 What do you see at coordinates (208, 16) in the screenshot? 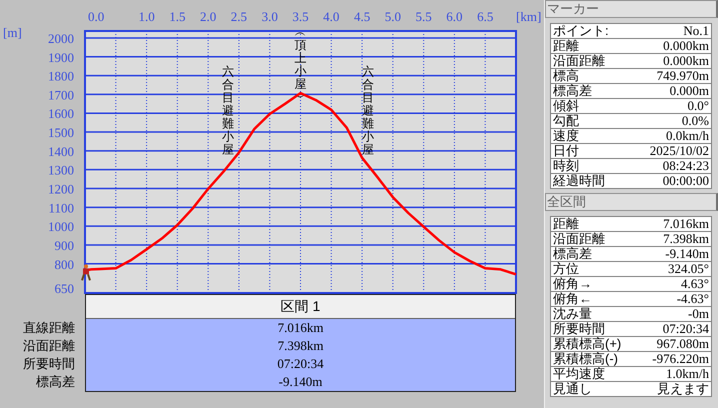
I see `x-tick-label: 2.0` at bounding box center [208, 16].